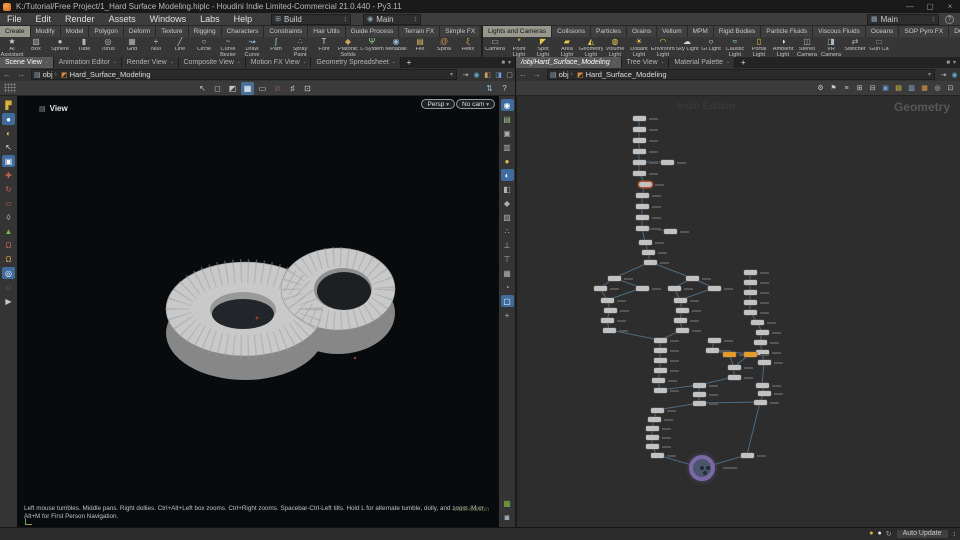 This screenshot has height=540, width=960. Describe the element at coordinates (741, 74) in the screenshot. I see `right-path-field: ▤ obj ◩ Hard_Surface_Modeling ▾` at that location.